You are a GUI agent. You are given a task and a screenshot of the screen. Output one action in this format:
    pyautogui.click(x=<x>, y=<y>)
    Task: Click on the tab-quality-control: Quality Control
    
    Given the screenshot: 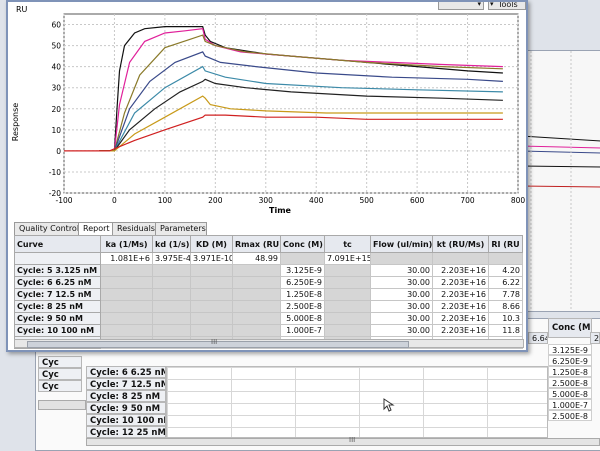 What is the action you would take?
    pyautogui.click(x=47, y=228)
    